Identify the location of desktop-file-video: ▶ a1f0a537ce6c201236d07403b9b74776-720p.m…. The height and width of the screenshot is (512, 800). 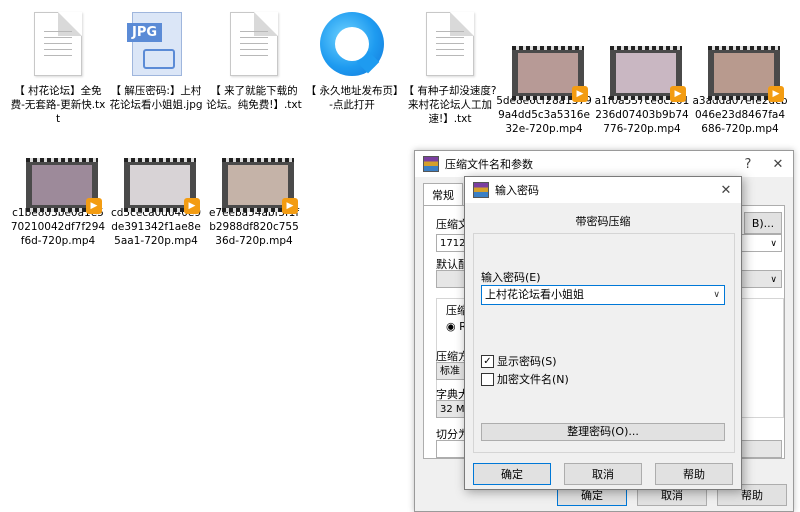
(642, 84).